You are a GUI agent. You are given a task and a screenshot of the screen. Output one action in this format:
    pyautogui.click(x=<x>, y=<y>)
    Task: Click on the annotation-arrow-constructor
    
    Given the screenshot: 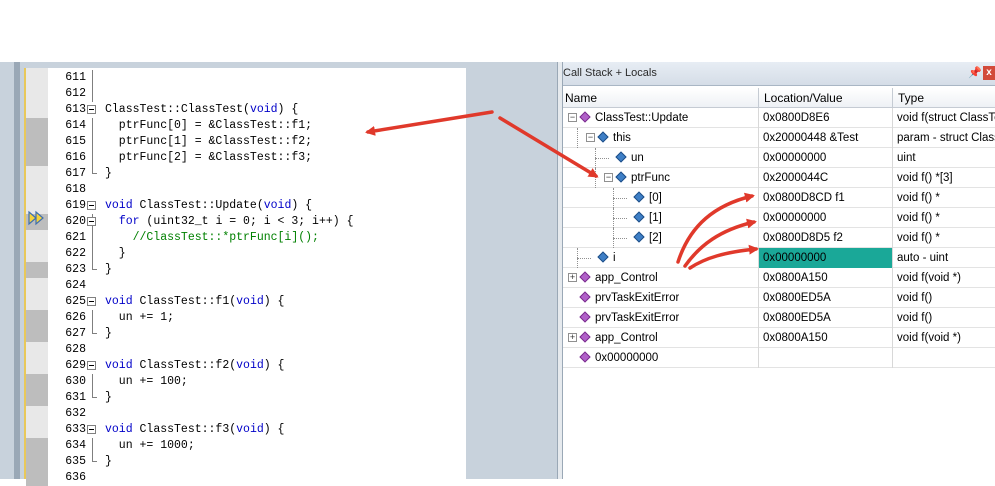 What is the action you would take?
    pyautogui.click(x=429, y=123)
    